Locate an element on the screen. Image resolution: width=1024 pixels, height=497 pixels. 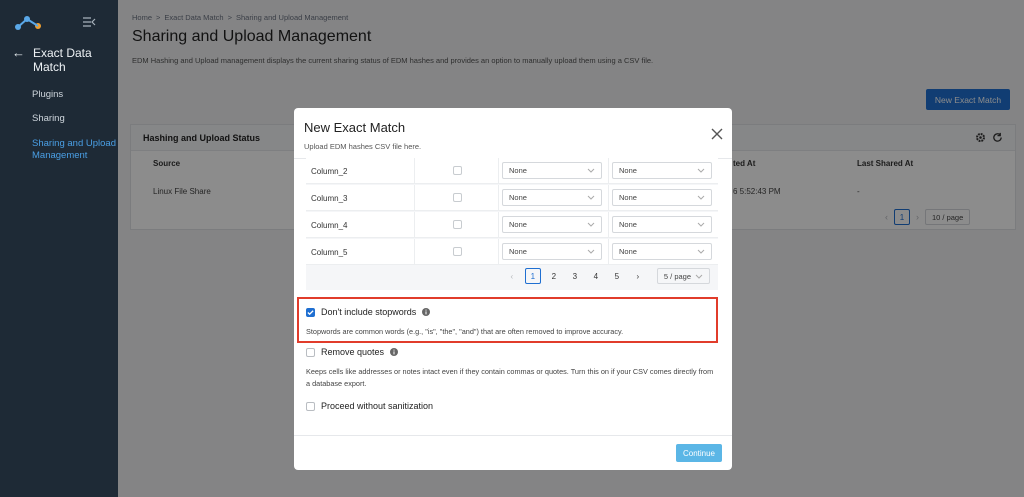
collapse-menu-icon is located at coordinates (89, 22).